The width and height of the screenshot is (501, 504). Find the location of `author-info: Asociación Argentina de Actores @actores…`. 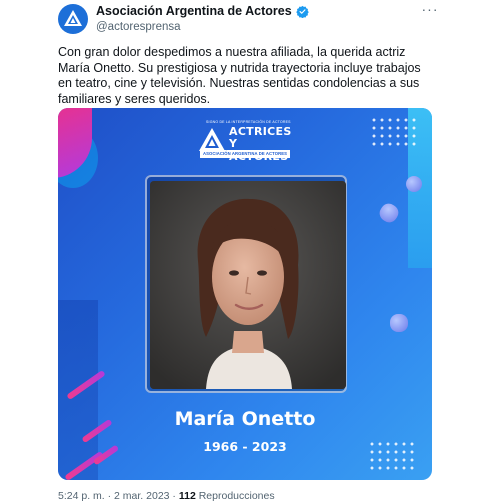

author-info: Asociación Argentina de Actores @actores… is located at coordinates (202, 18).